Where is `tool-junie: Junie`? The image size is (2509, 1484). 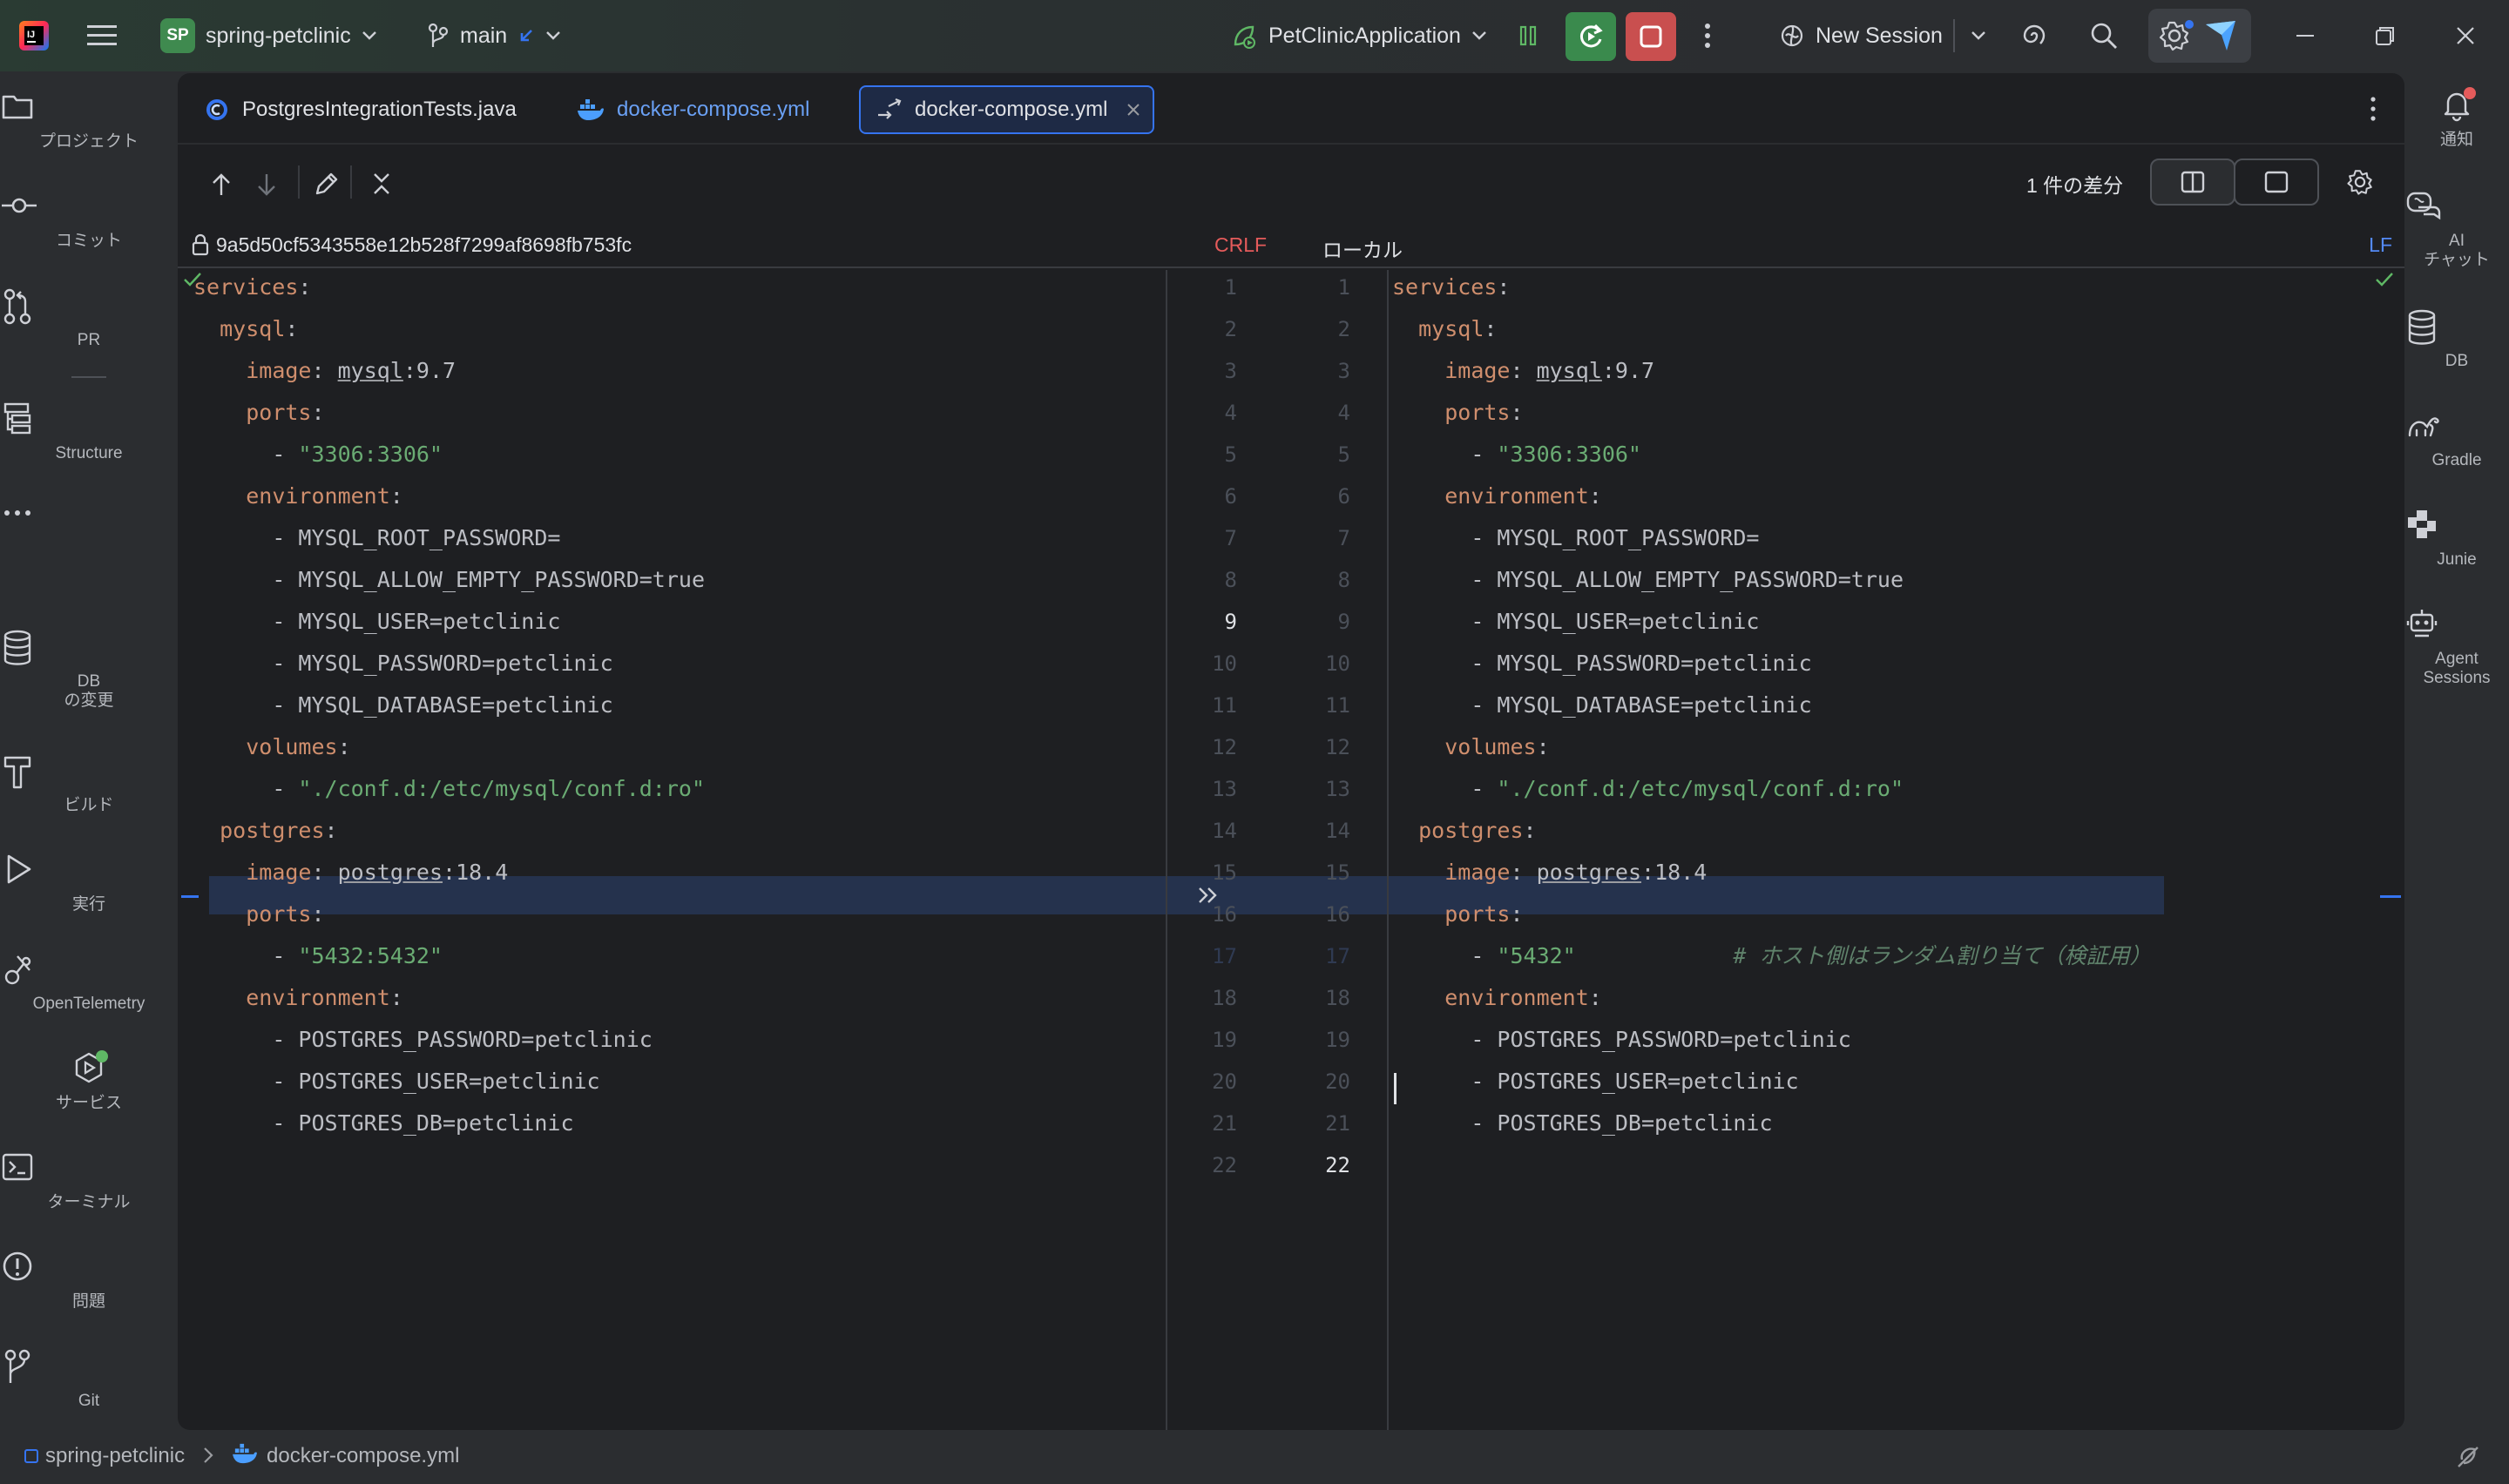 tool-junie: Junie is located at coordinates (2456, 538).